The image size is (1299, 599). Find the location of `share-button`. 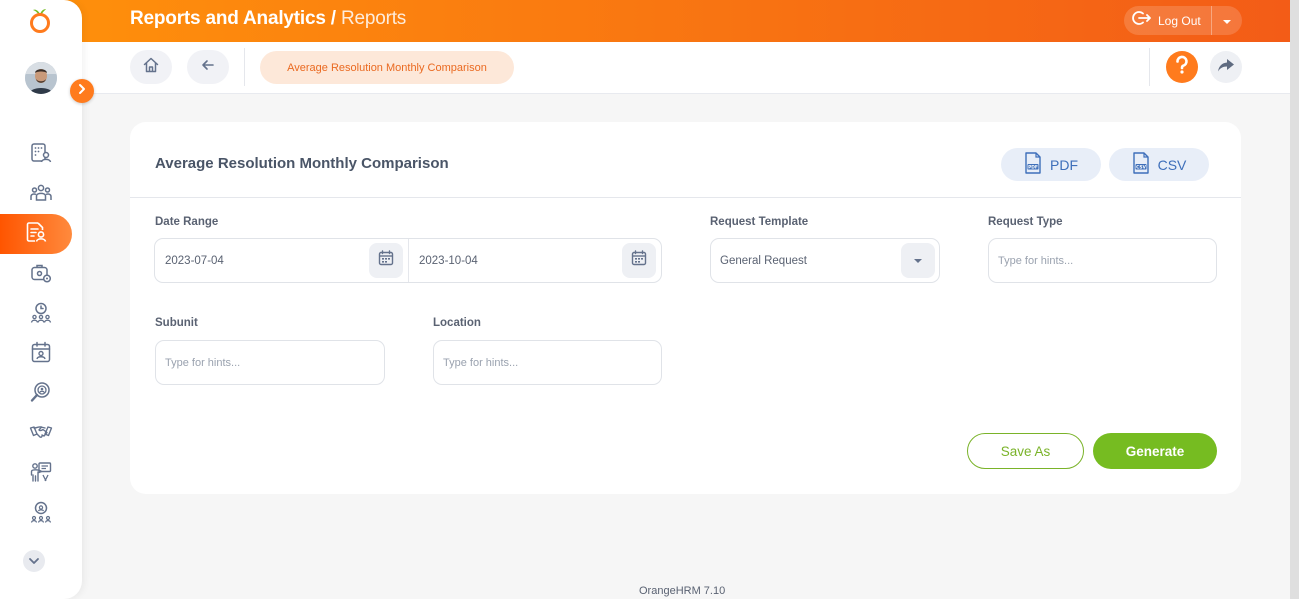

share-button is located at coordinates (1226, 67).